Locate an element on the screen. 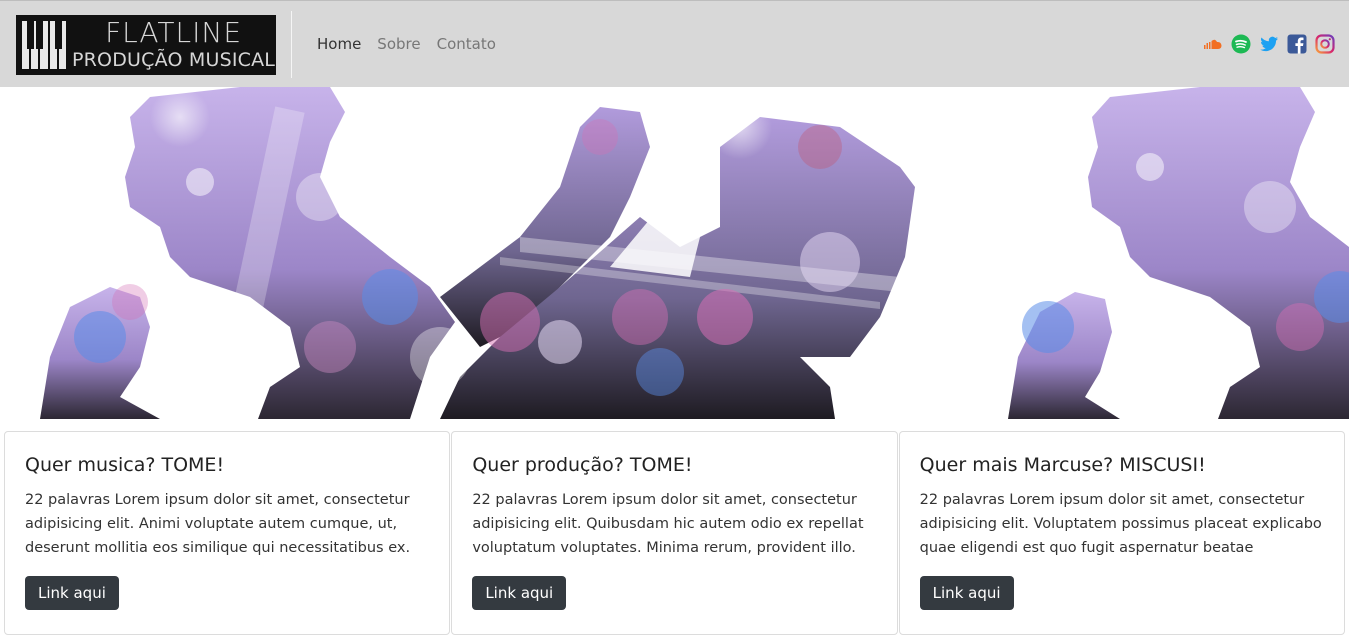 The width and height of the screenshot is (1349, 637). brand-subtitle: PRODUÇÃO MUSICAL is located at coordinates (174, 60).